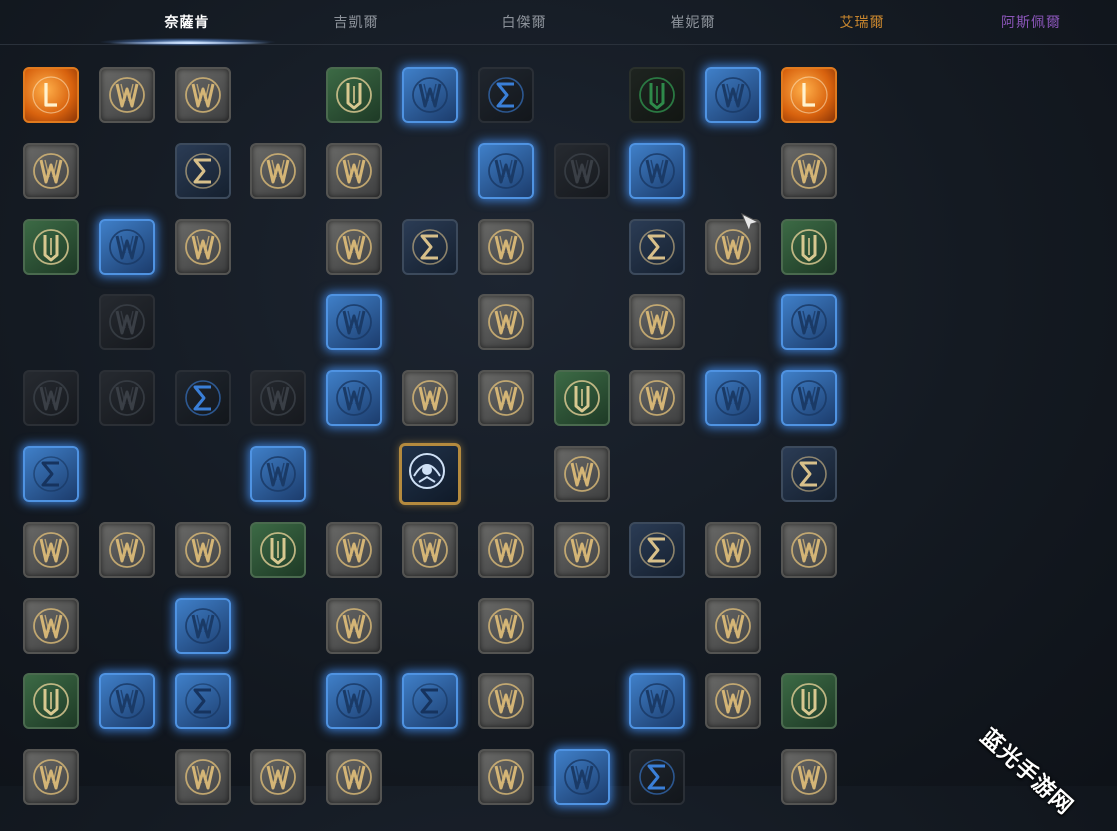  I want to click on mouse-cursor-icon, so click(750, 222).